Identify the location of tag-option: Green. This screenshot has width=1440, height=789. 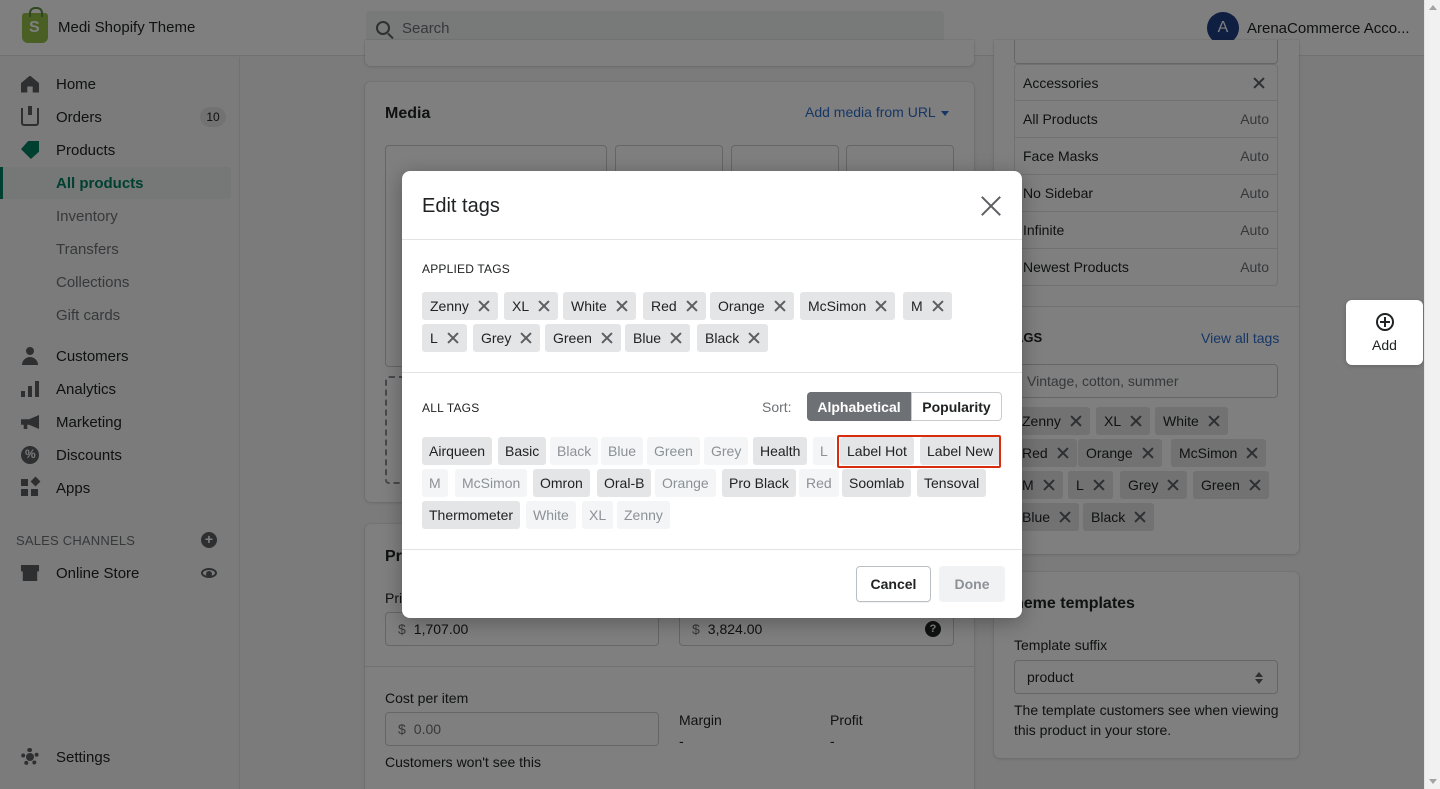
(673, 451).